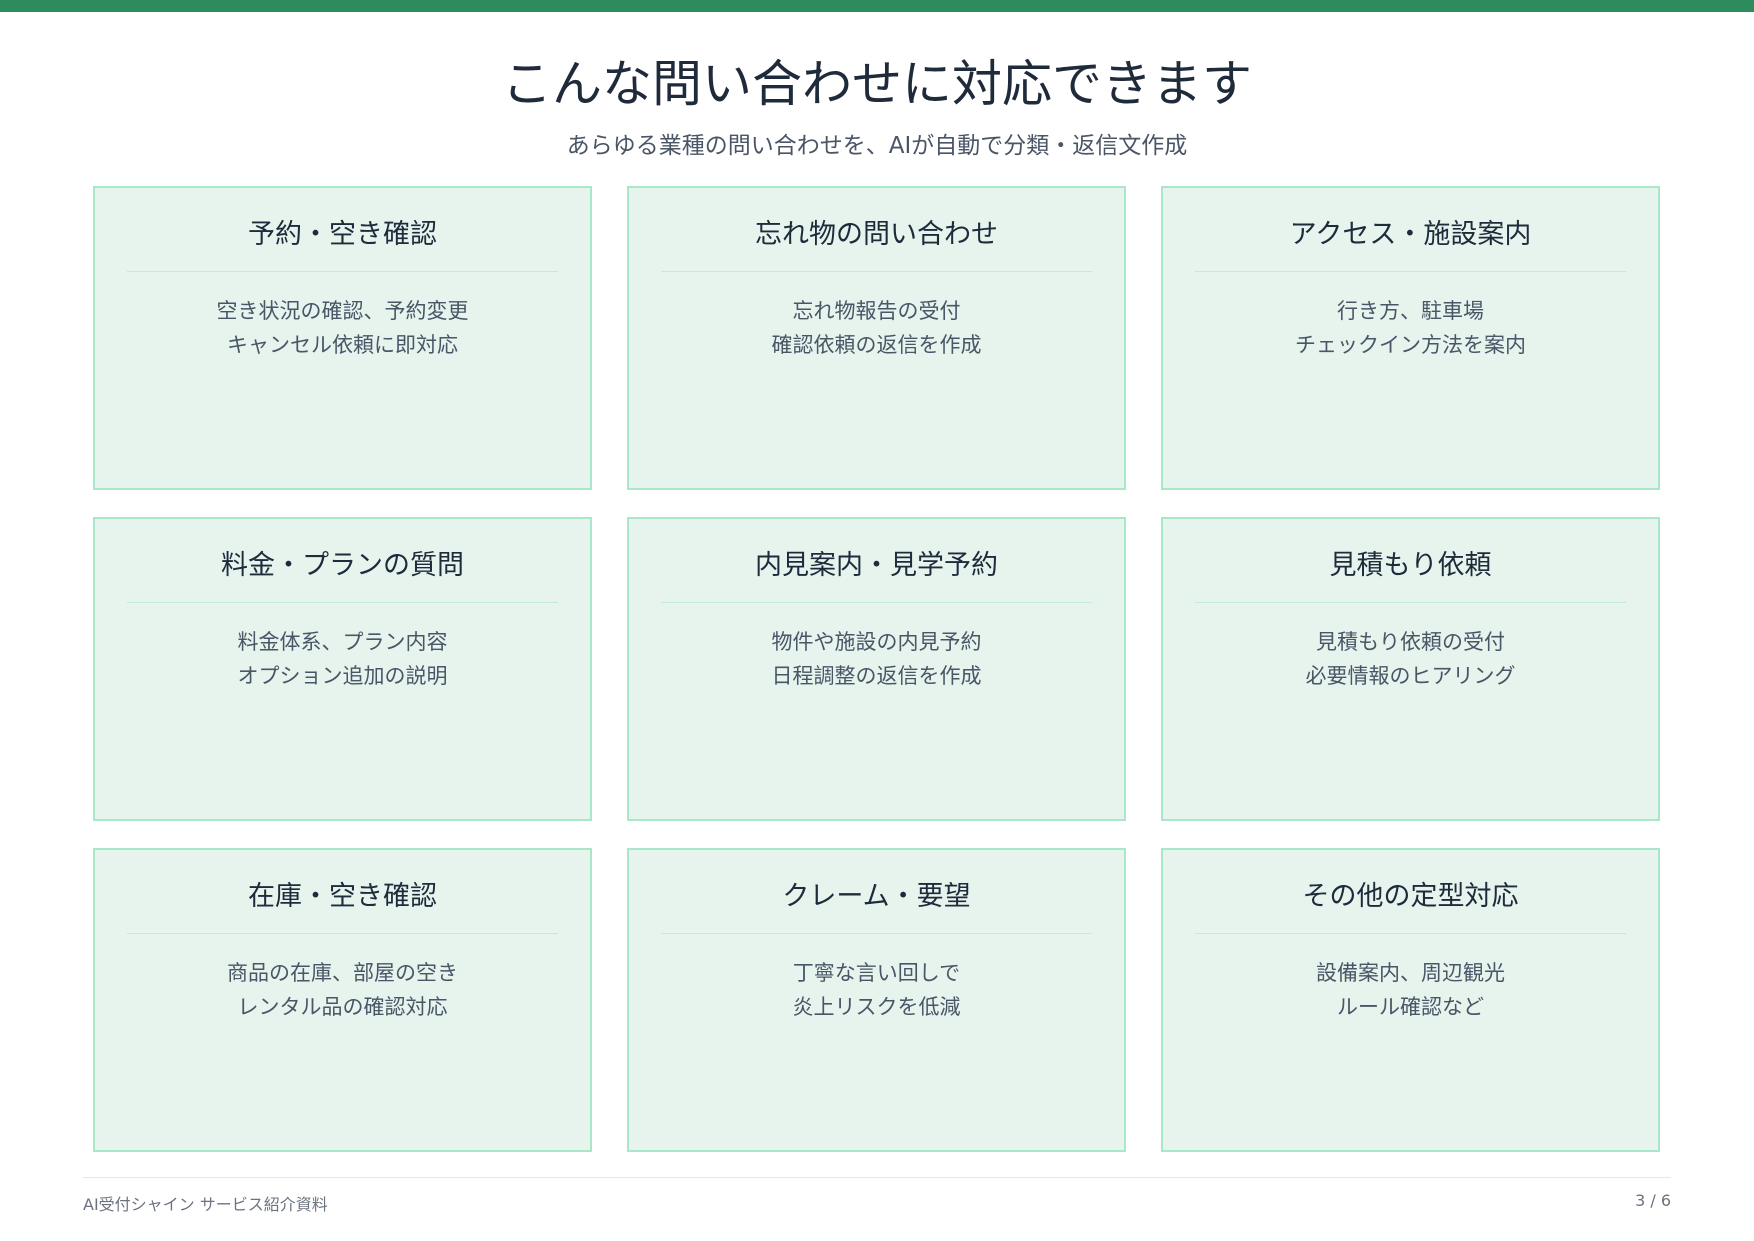  Describe the element at coordinates (877, 146) in the screenshot. I see `page-subtitle: あらゆる業種の問い合わせを、AIが自動で分類・返信文作成` at that location.